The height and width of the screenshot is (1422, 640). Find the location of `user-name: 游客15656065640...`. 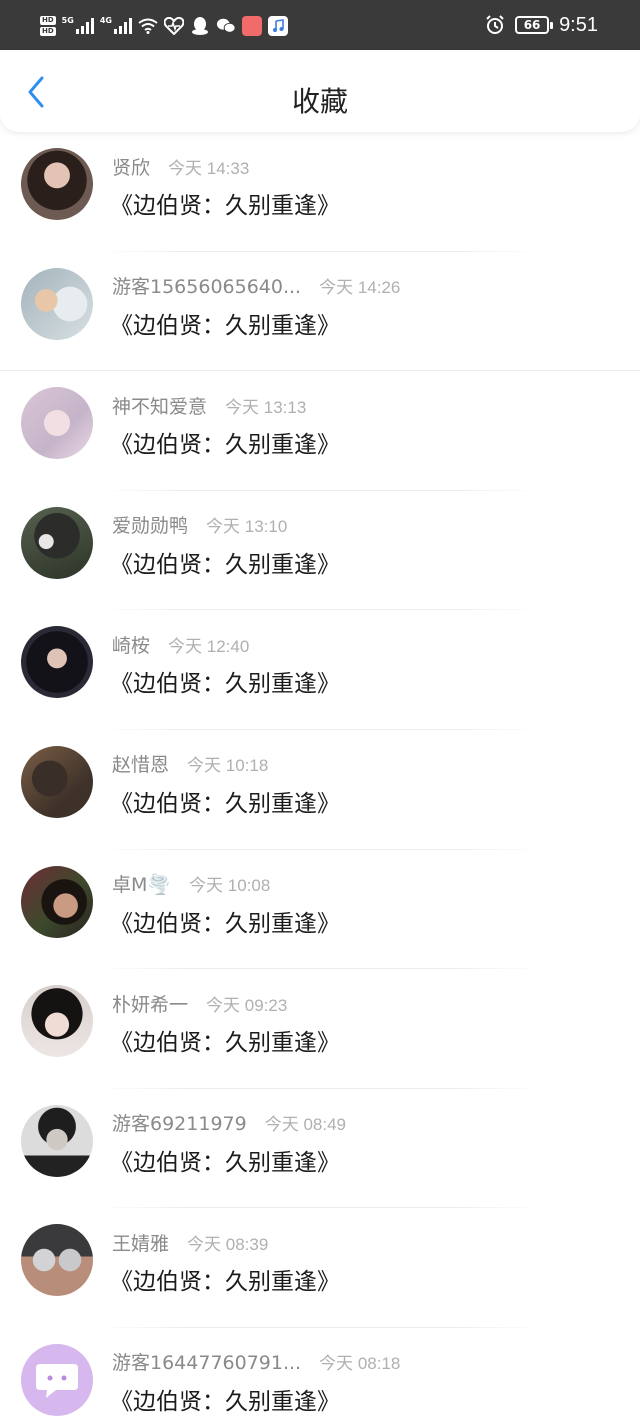

user-name: 游客15656065640... is located at coordinates (206, 285).